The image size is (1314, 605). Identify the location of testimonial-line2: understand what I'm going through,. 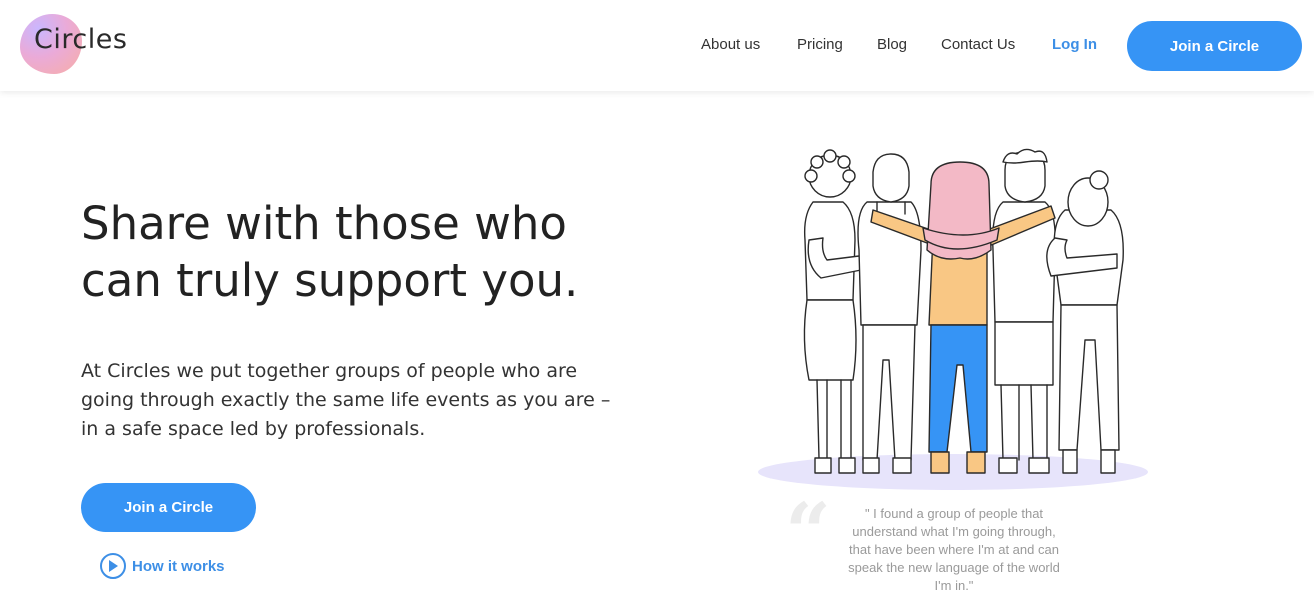
(954, 531).